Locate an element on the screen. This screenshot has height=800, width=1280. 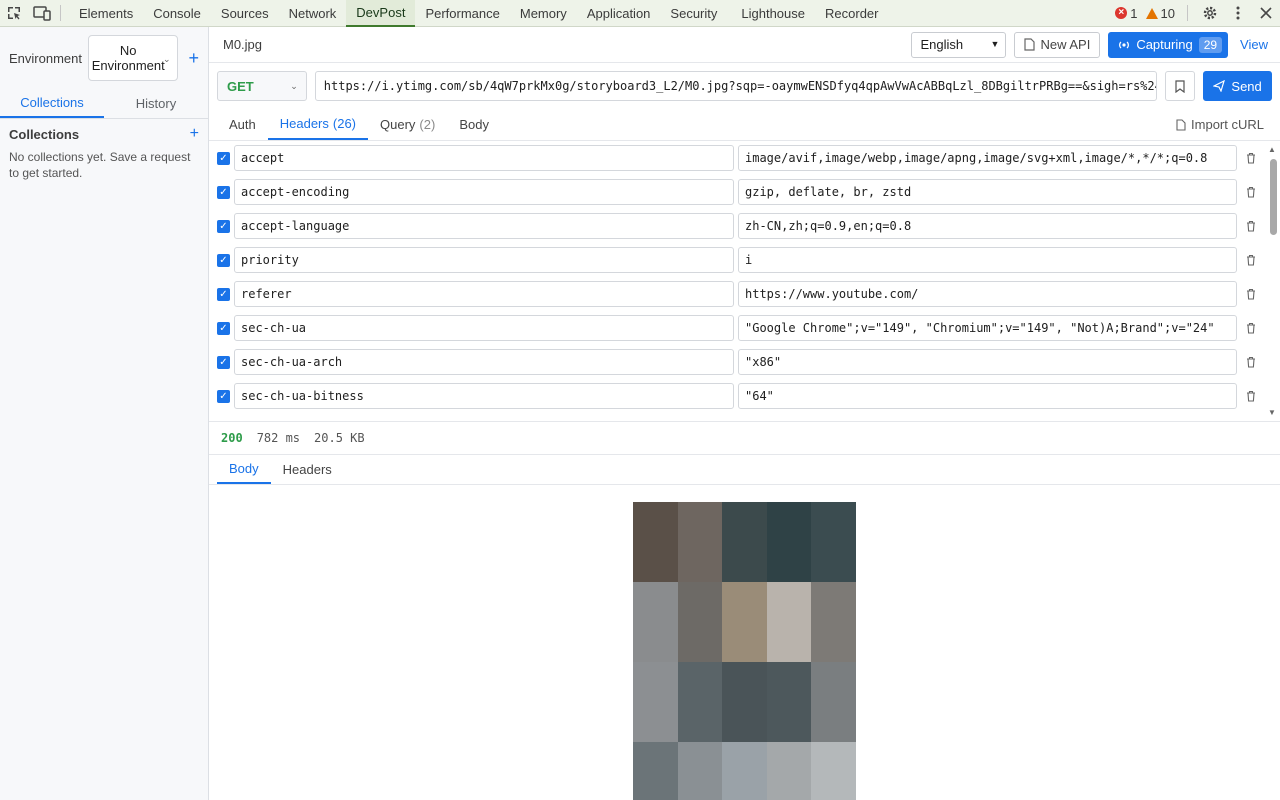
tab-body: Body is located at coordinates (474, 124).